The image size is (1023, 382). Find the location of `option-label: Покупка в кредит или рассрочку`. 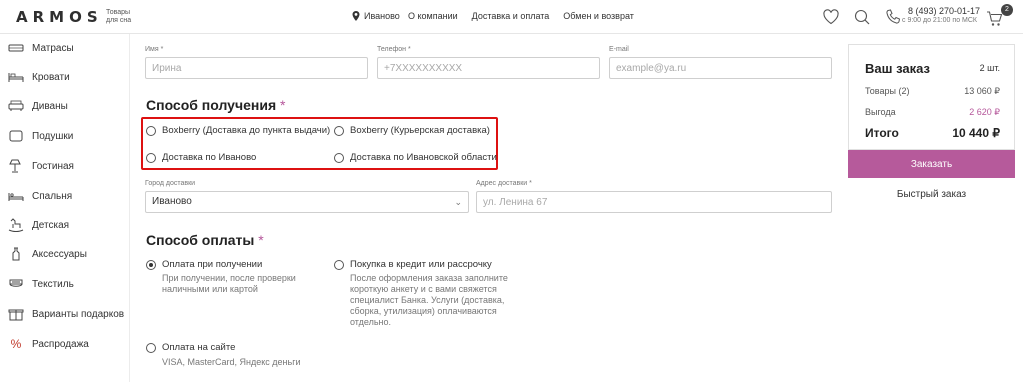

option-label: Покупка в кредит или рассрочку is located at coordinates (421, 264).